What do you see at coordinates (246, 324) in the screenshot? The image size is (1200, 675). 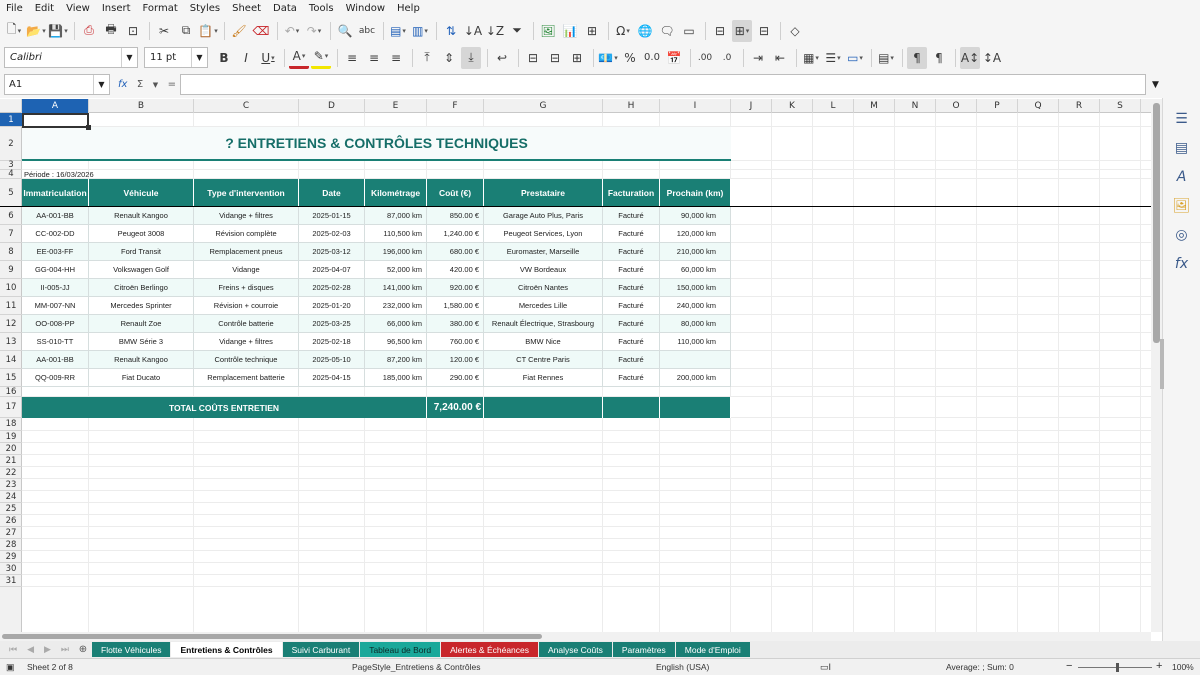 I see `table-cell: Contrôle batterie` at bounding box center [246, 324].